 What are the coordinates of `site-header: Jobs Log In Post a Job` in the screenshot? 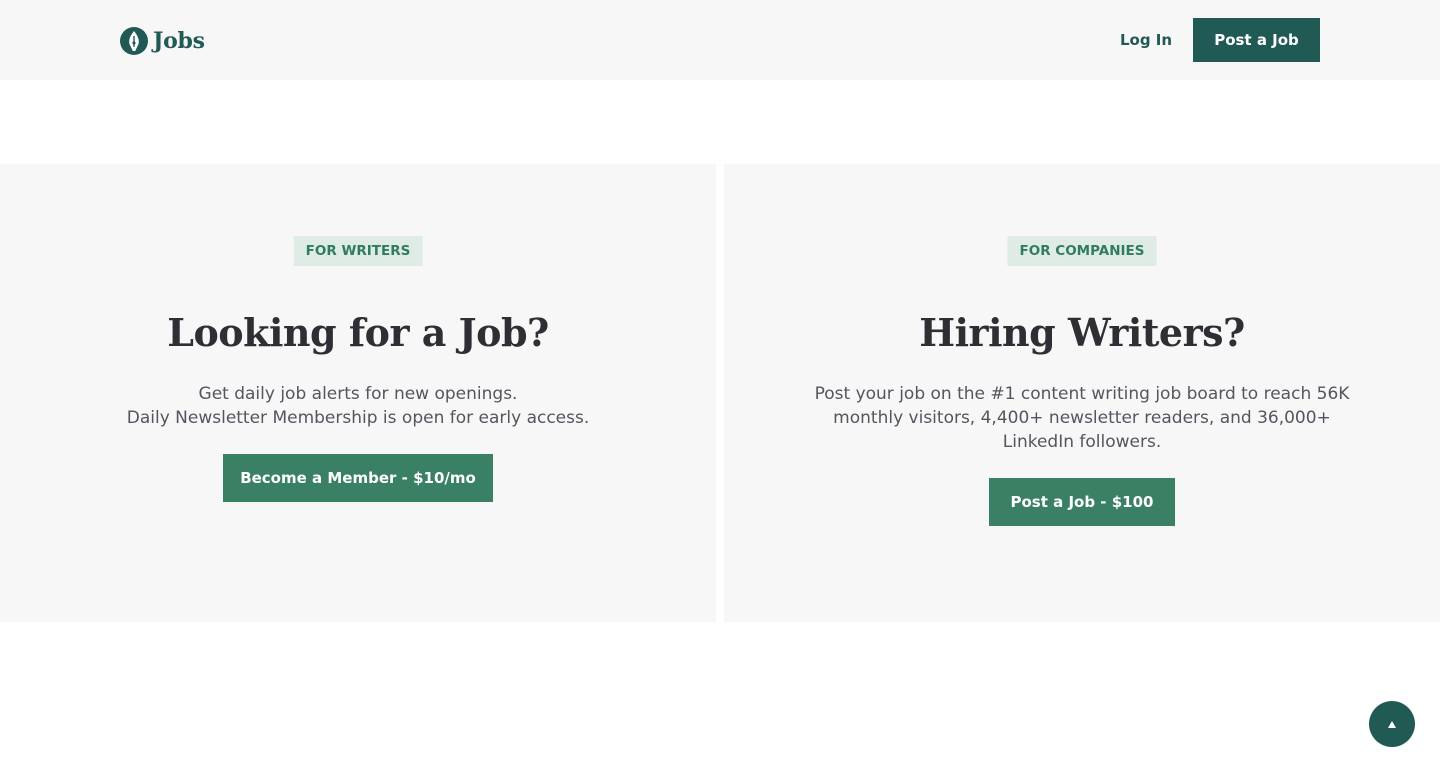 It's located at (720, 40).